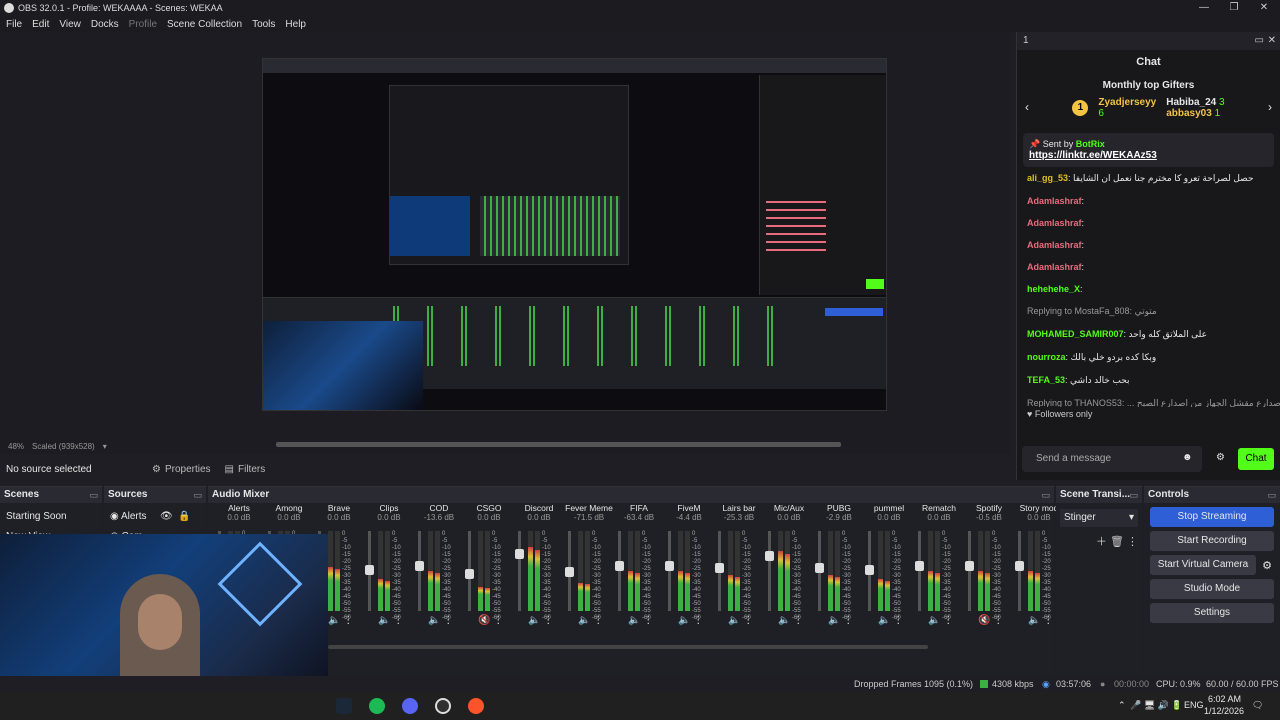 The height and width of the screenshot is (720, 1280). What do you see at coordinates (1101, 542) in the screenshot?
I see `add-icon: ＋` at bounding box center [1101, 542].